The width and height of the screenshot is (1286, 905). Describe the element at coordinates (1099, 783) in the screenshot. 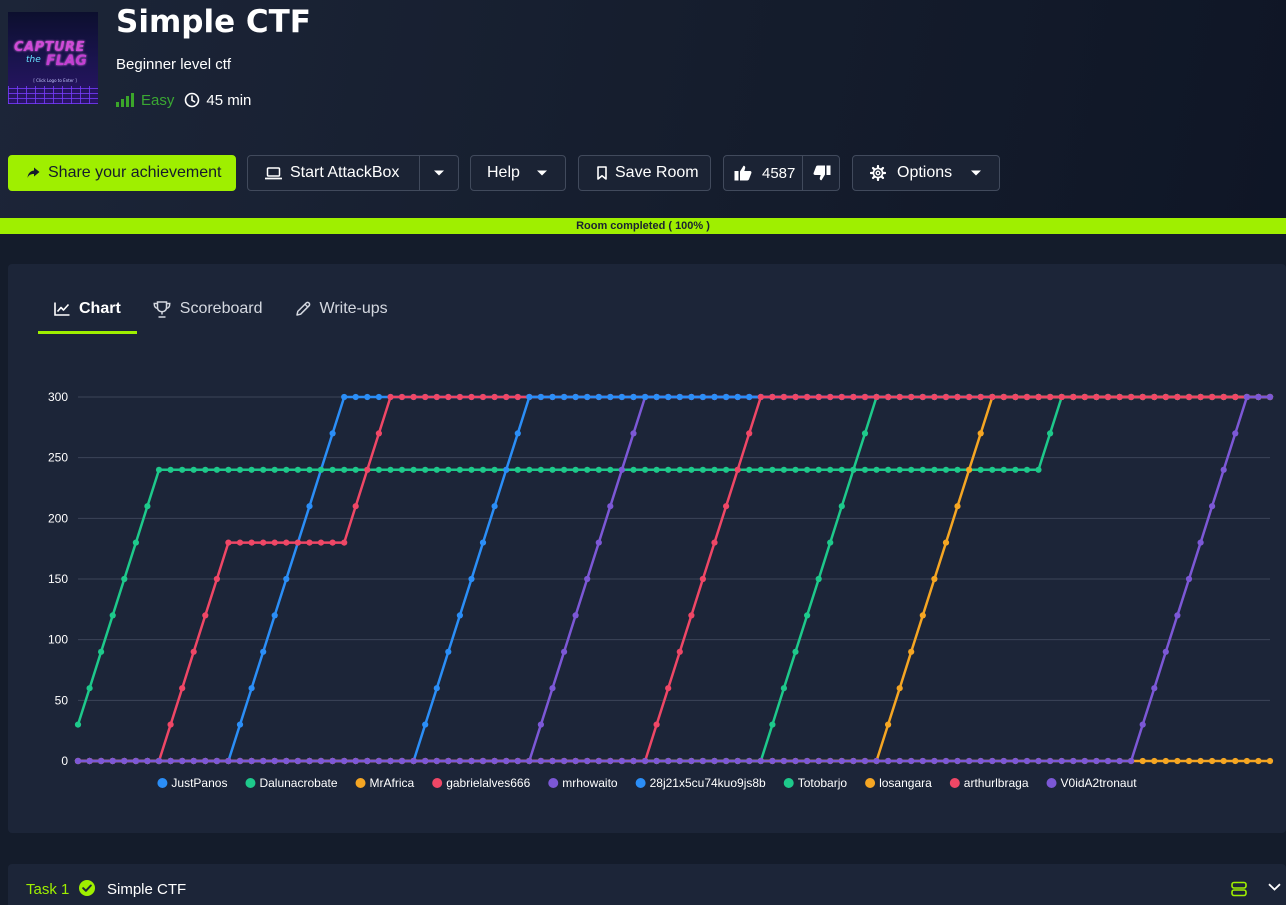

I see `legend-label: V0idA2tronaut` at that location.